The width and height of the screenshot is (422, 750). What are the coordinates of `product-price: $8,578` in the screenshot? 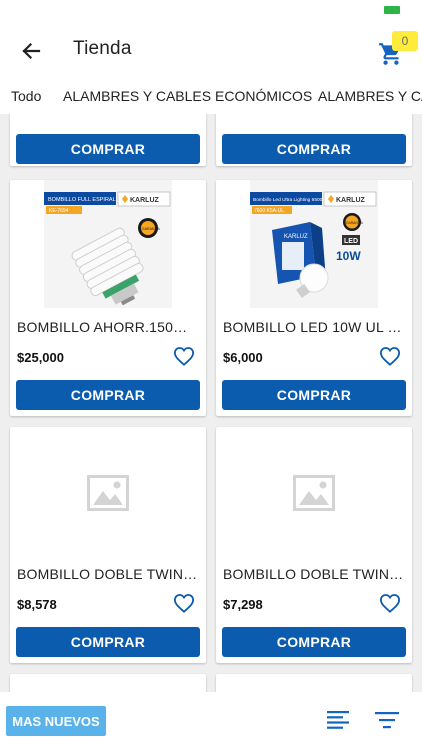 It's located at (37, 604).